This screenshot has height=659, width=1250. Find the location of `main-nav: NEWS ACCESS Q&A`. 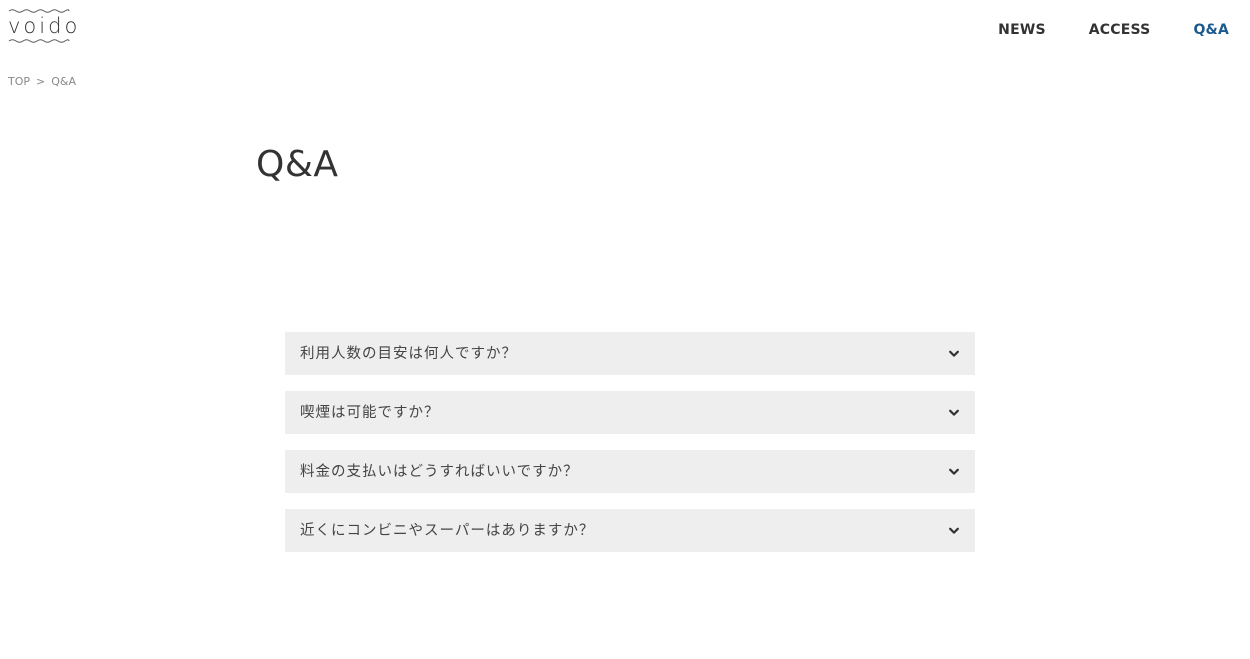

main-nav: NEWS ACCESS Q&A is located at coordinates (1092, 30).